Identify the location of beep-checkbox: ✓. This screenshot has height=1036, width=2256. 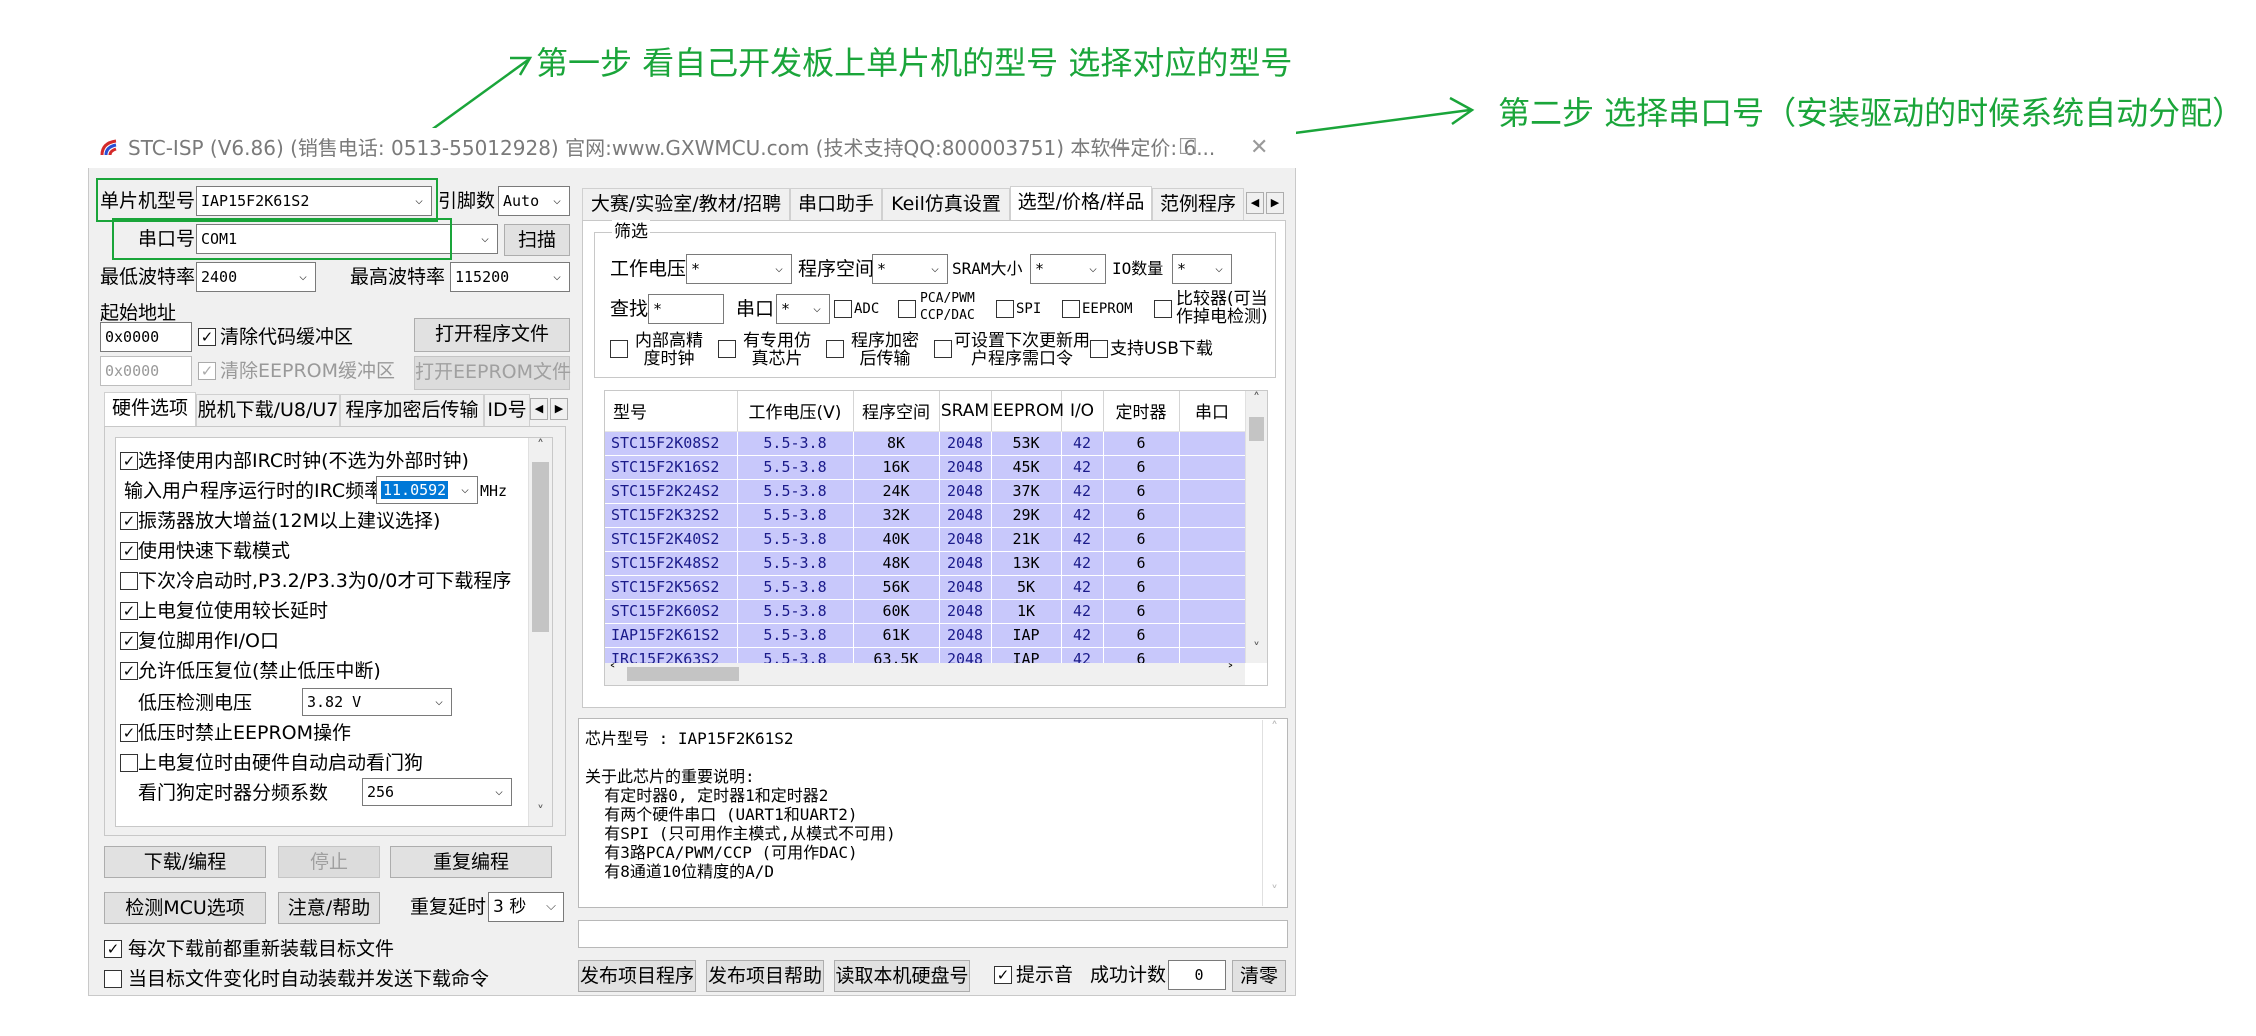
(1003, 975).